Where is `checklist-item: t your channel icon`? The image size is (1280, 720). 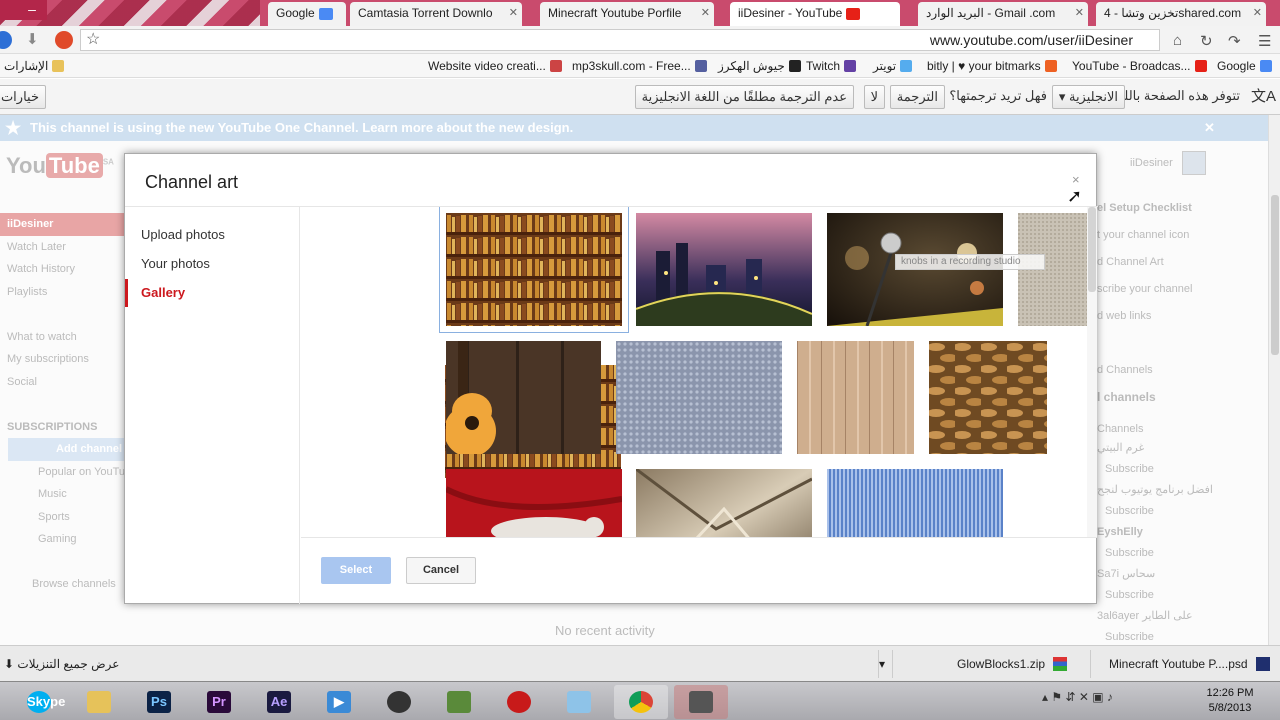
checklist-item: t your channel icon is located at coordinates (1157, 235).